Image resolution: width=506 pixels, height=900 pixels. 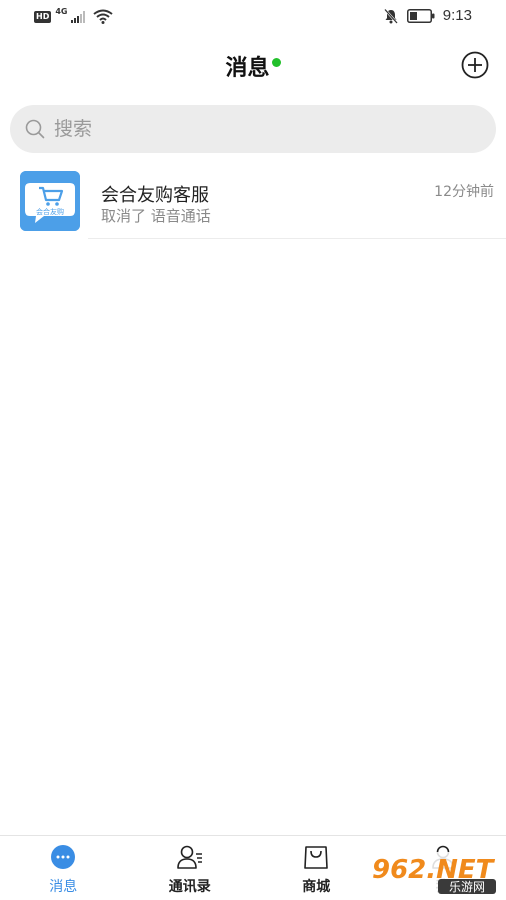 What do you see at coordinates (276, 62) in the screenshot?
I see `online-status-dot` at bounding box center [276, 62].